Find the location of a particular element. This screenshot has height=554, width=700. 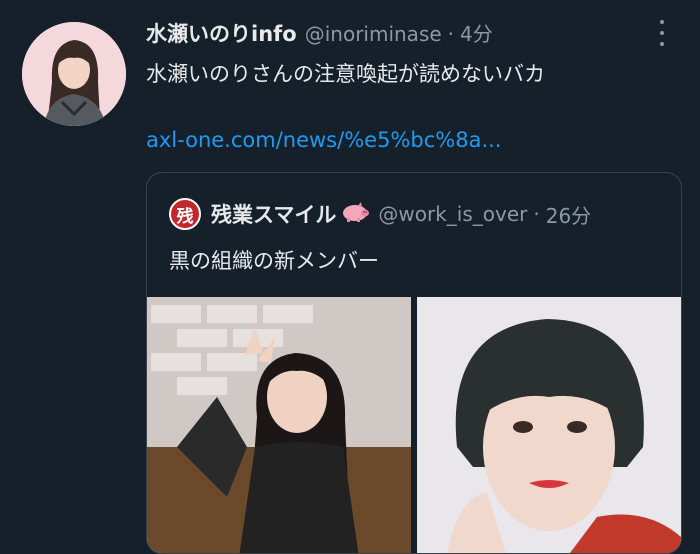

quoted-tweet-header: 残 残業スマイル @work_is_over · 26分 is located at coordinates (420, 214).